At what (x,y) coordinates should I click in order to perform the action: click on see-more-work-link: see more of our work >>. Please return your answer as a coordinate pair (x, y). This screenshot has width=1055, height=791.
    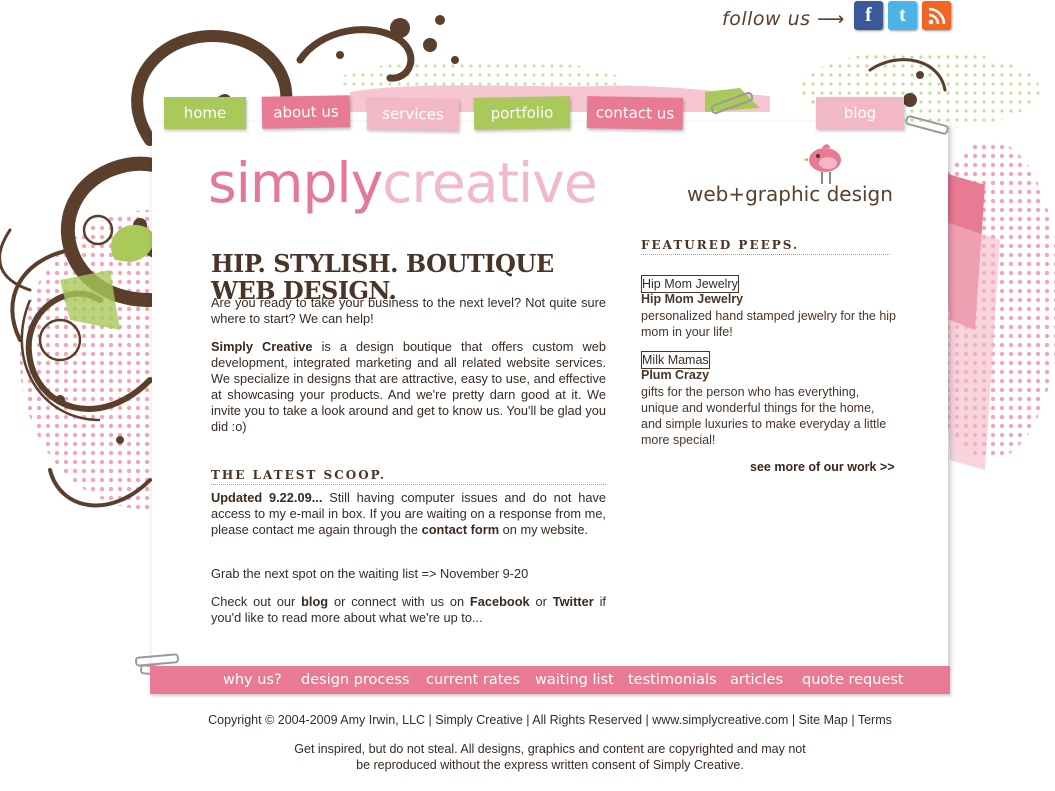
    Looking at the image, I should click on (822, 467).